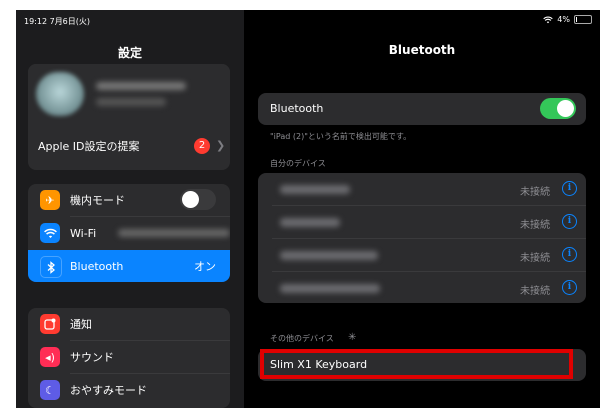 The width and height of the screenshot is (614, 418). What do you see at coordinates (97, 266) in the screenshot?
I see `bluetooth-label: Bluetooth` at bounding box center [97, 266].